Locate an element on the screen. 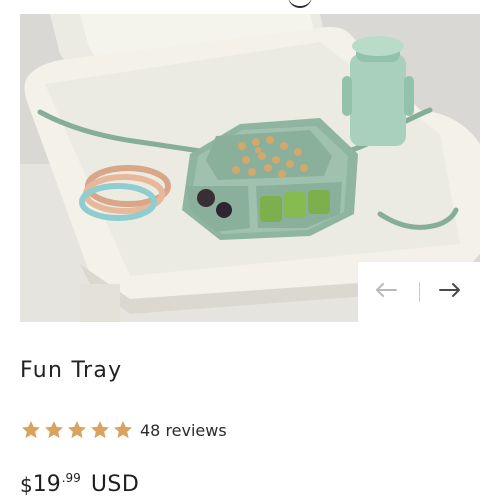  price-cents: .99 is located at coordinates (71, 478).